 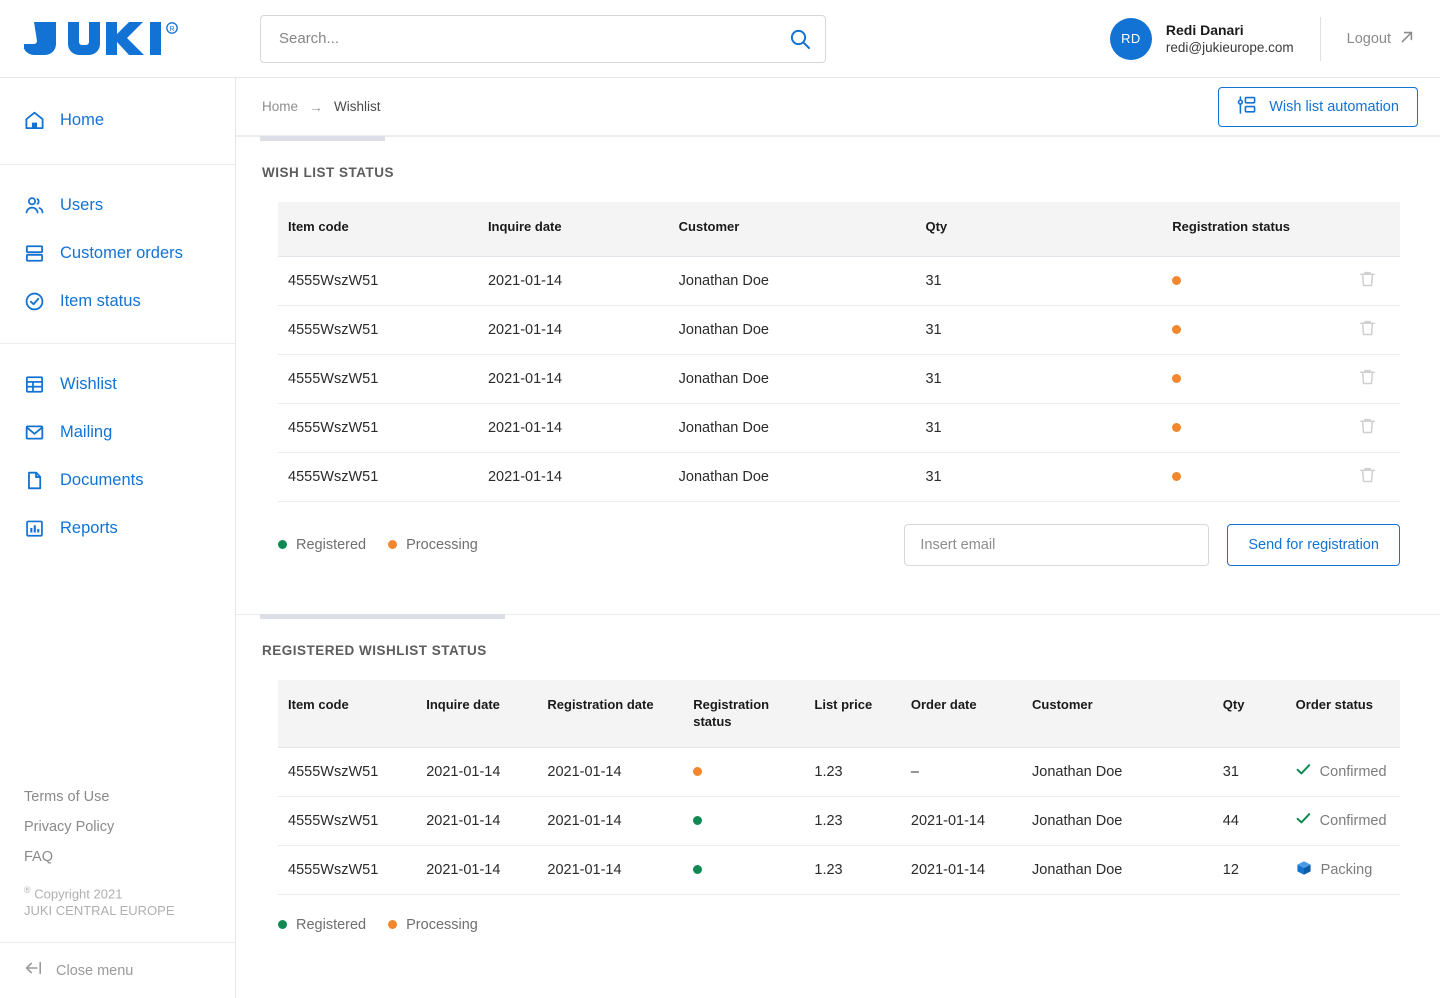 I want to click on sidebar-item-label: Mailing, so click(x=86, y=431).